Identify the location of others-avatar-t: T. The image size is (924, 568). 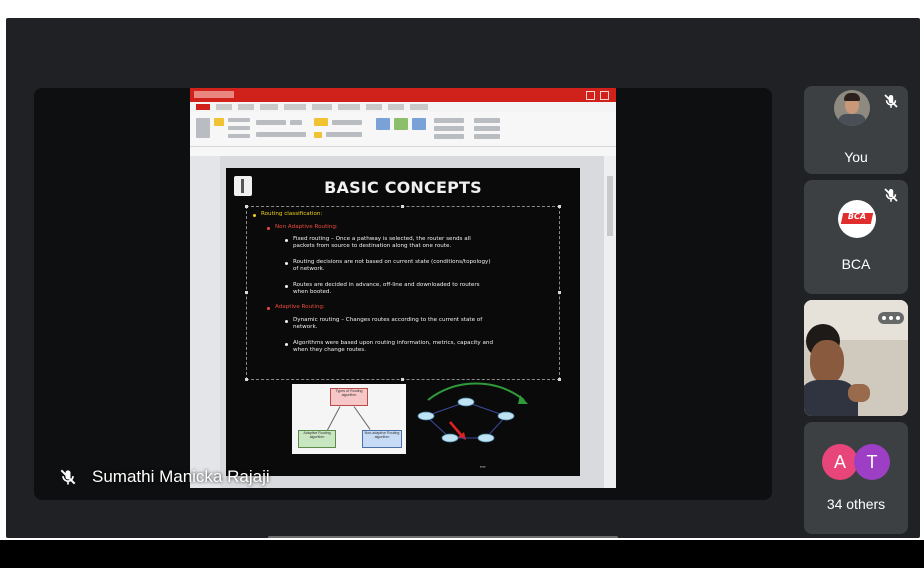
(872, 462).